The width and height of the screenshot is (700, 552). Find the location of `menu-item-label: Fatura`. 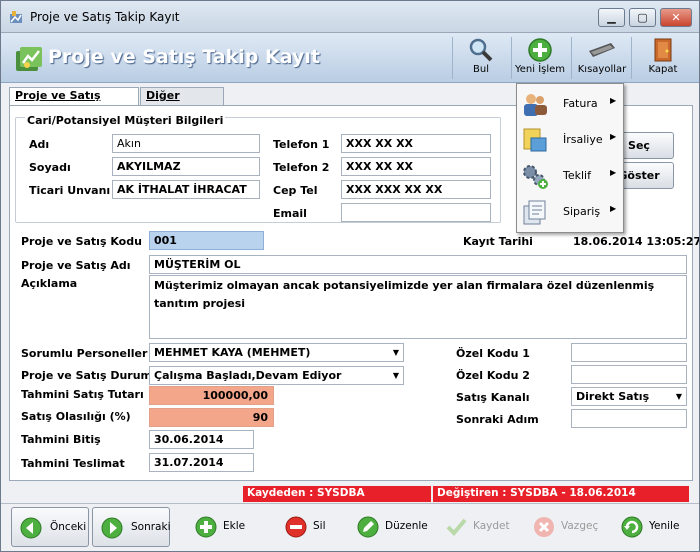

menu-item-label: Fatura is located at coordinates (580, 103).